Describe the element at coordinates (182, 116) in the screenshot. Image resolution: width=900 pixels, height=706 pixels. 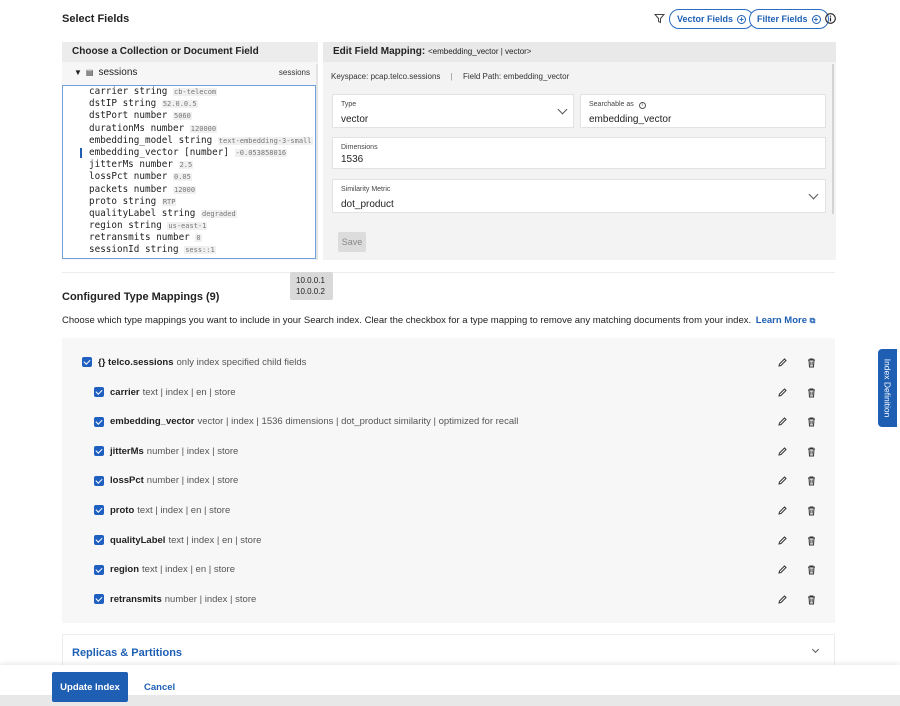
I see `field-sample: 5060` at that location.